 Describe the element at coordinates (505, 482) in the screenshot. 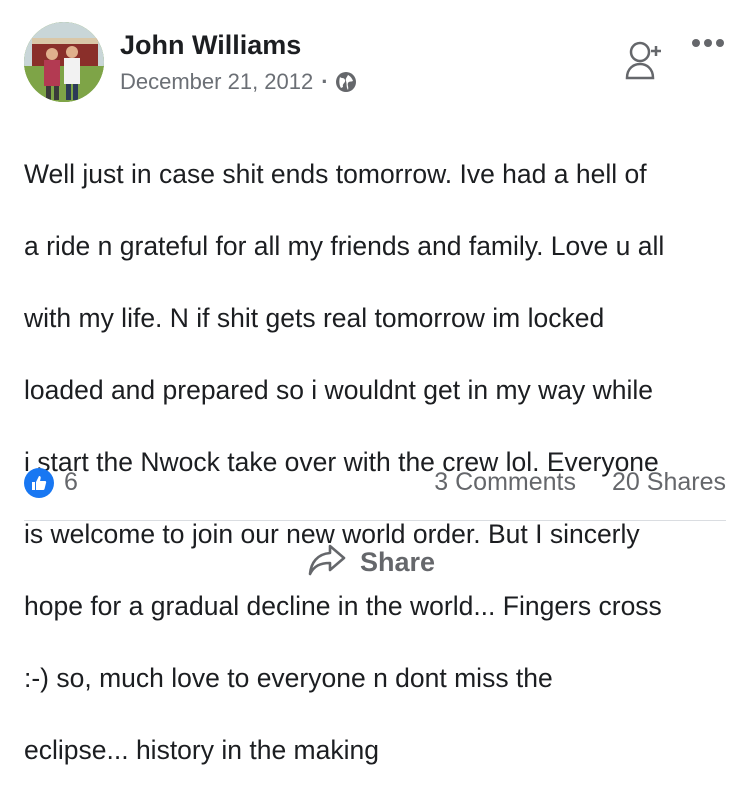

I see `comments-count: 3 Comments` at that location.